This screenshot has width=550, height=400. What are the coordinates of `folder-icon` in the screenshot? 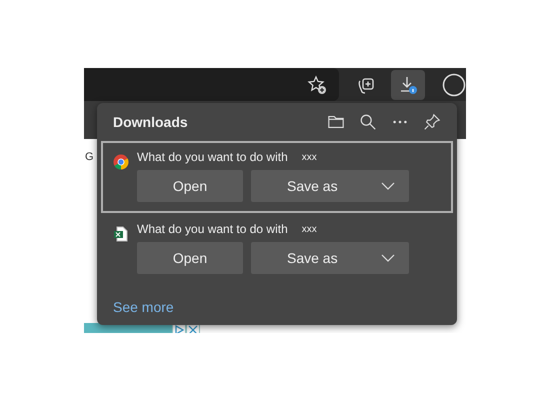 It's located at (336, 122).